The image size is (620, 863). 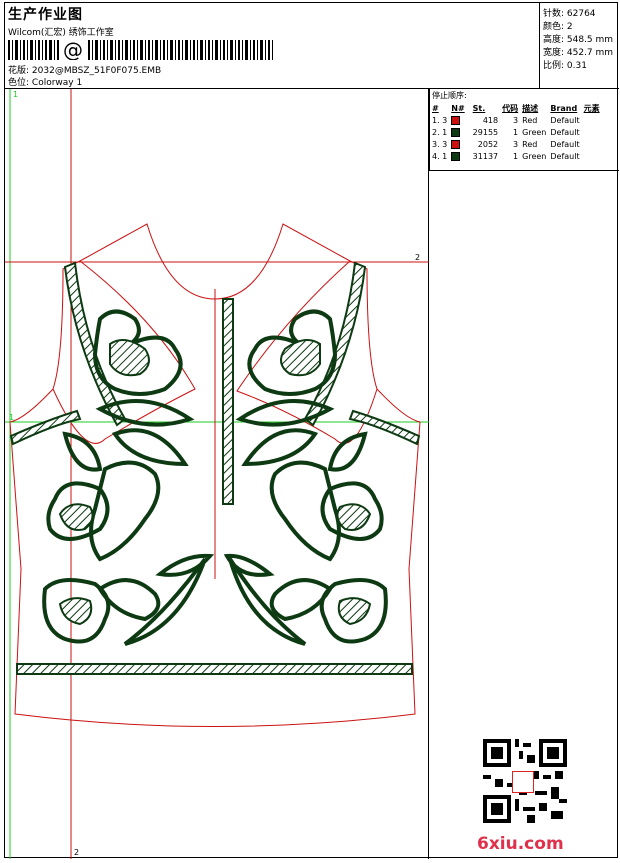 I want to click on left-big-scroll, so click(x=125, y=511).